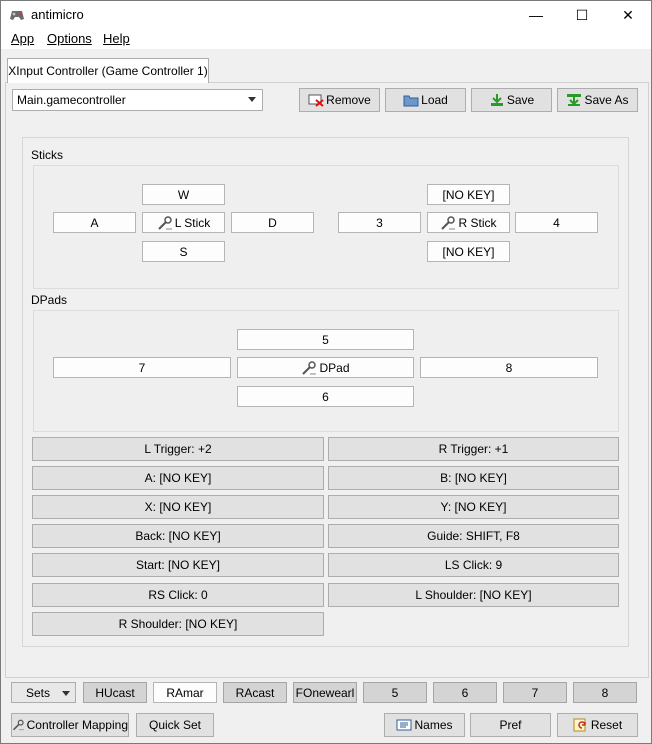 Image resolution: width=652 pixels, height=744 pixels. What do you see at coordinates (511, 100) in the screenshot?
I see `save-button: Save` at bounding box center [511, 100].